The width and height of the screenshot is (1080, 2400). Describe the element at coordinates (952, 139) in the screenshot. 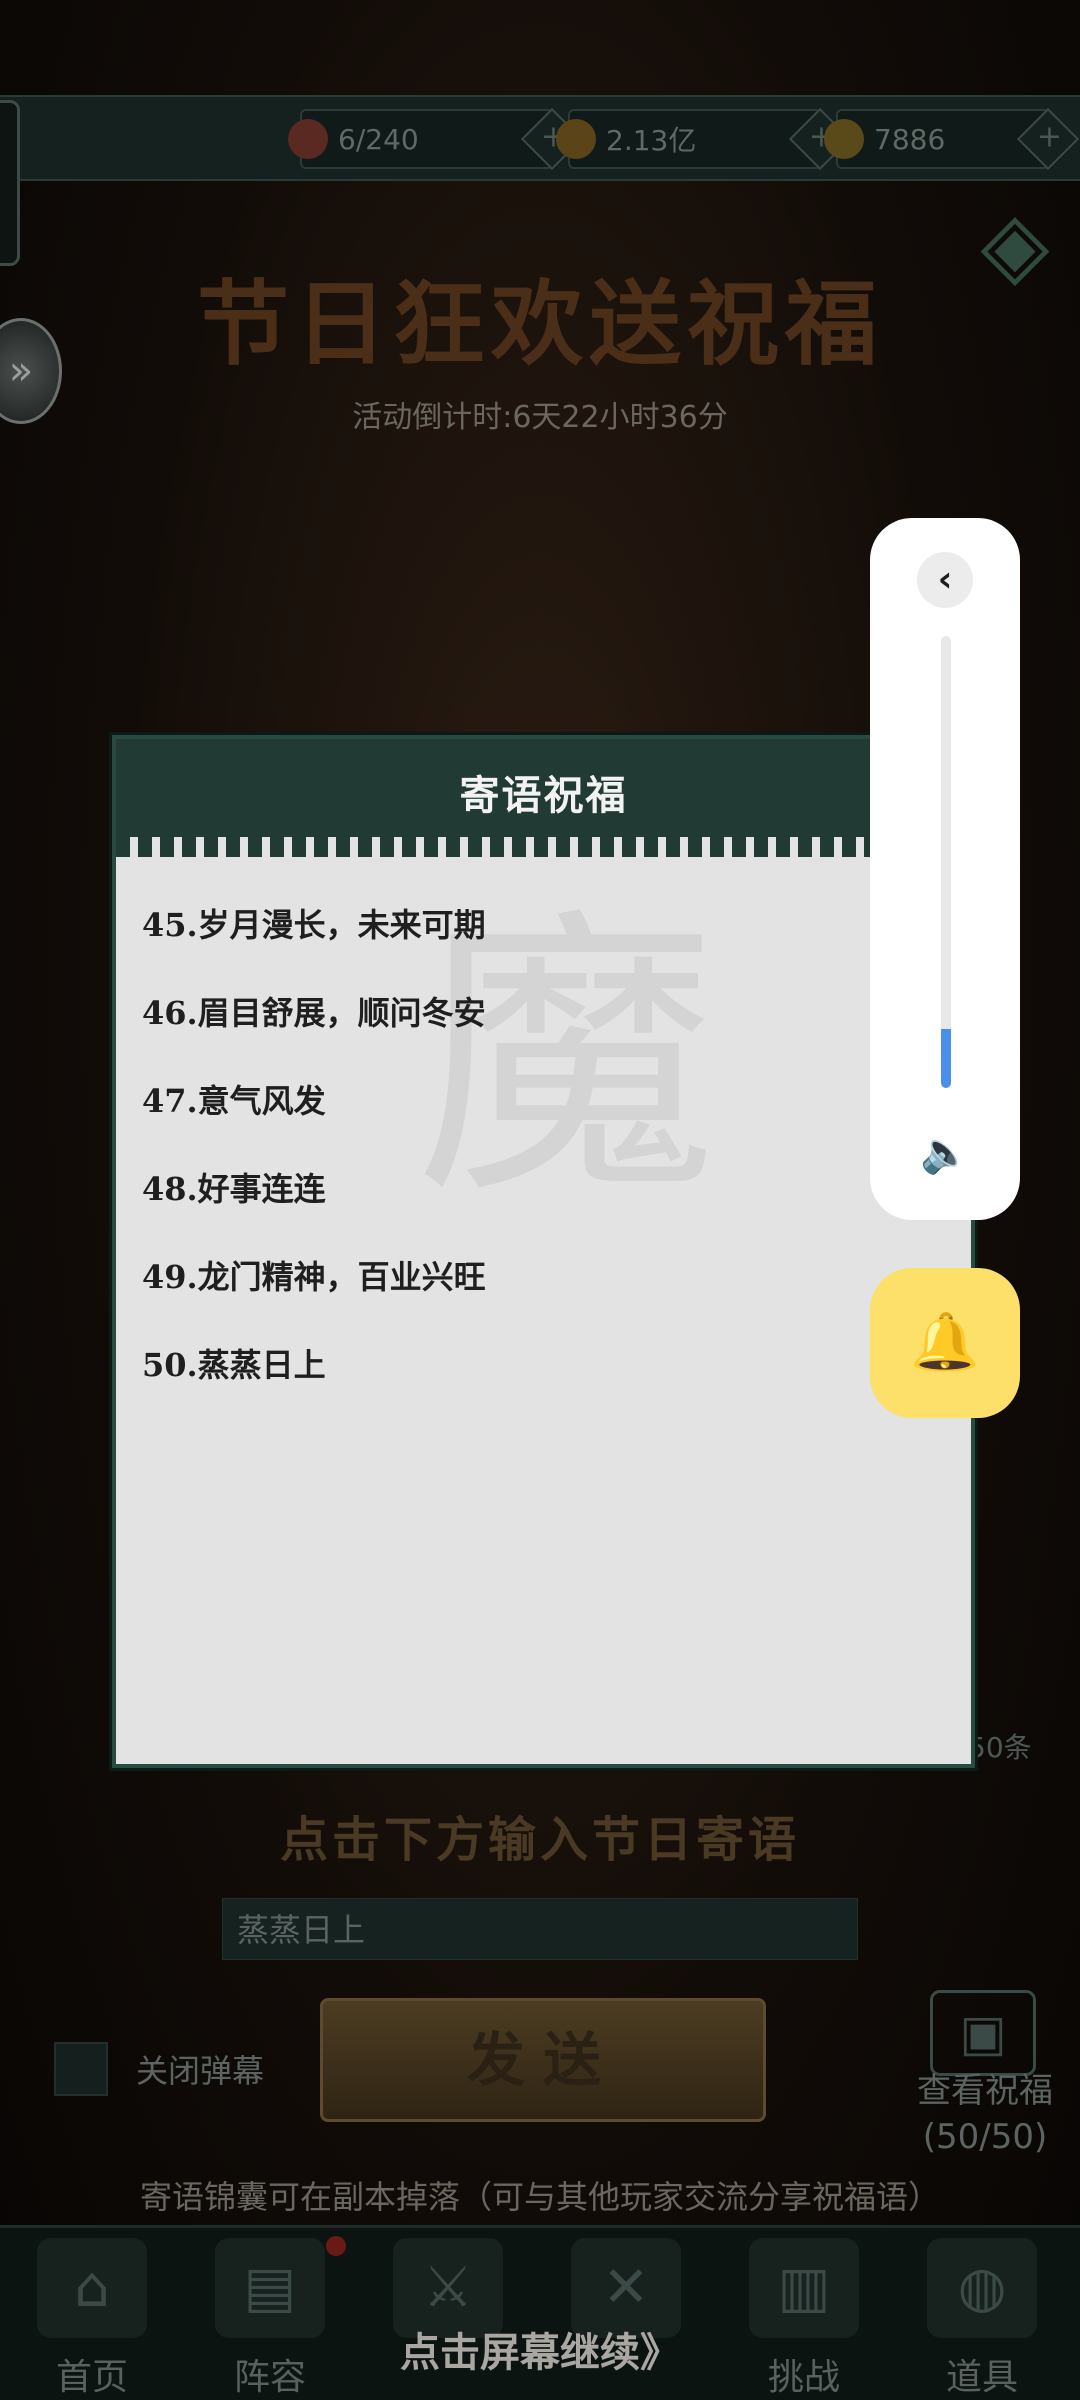

I see `resource-ingot: 7886 +` at that location.